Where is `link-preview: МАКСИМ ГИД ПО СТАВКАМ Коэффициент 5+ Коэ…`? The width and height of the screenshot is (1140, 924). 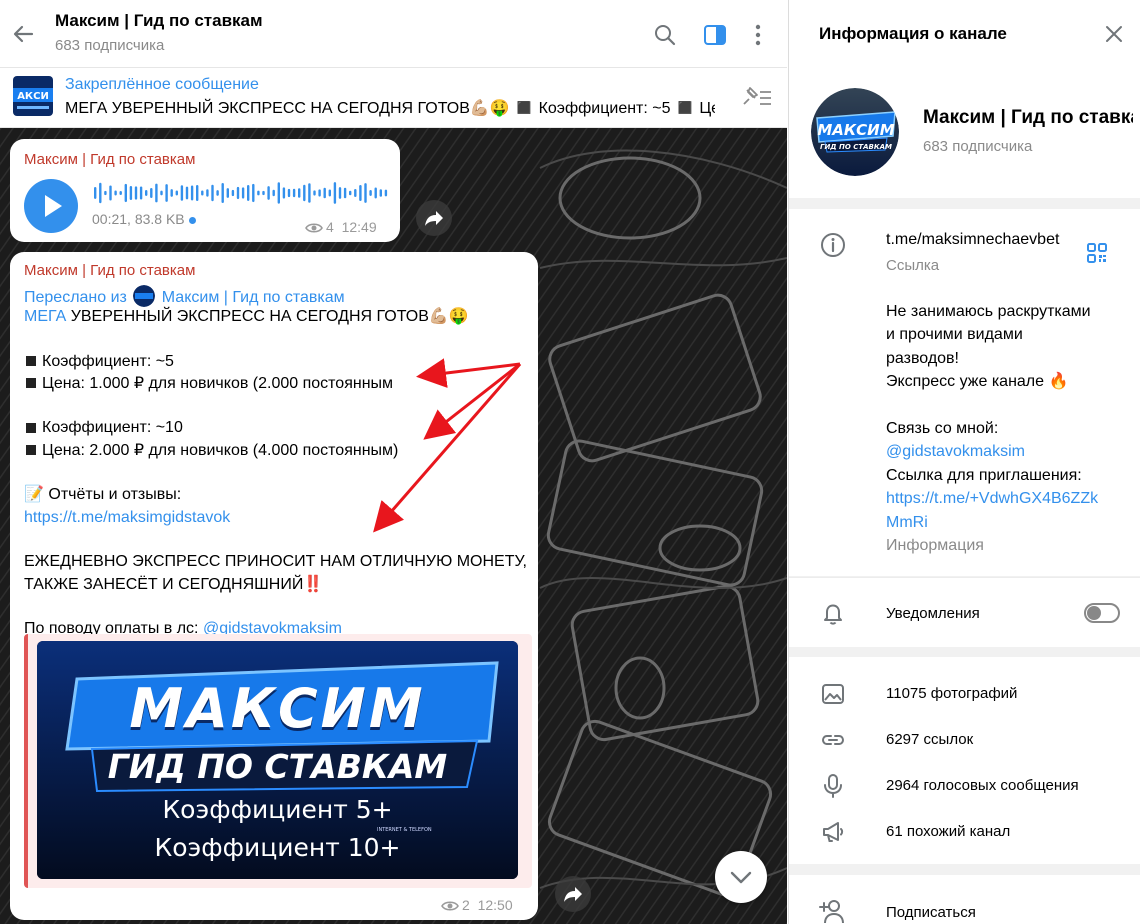
link-preview: МАКСИМ ГИД ПО СТАВКАМ Коэффициент 5+ Коэ… is located at coordinates (278, 761).